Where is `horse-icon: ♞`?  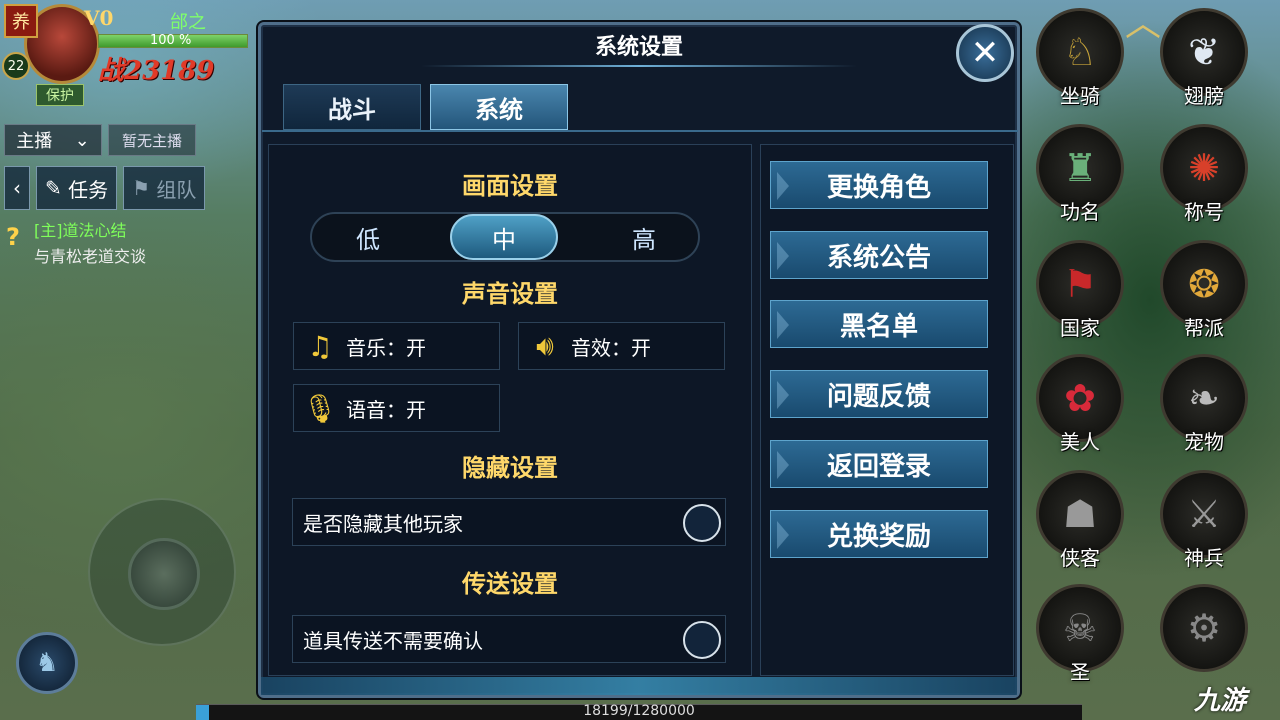
horse-icon: ♞ is located at coordinates (47, 663).